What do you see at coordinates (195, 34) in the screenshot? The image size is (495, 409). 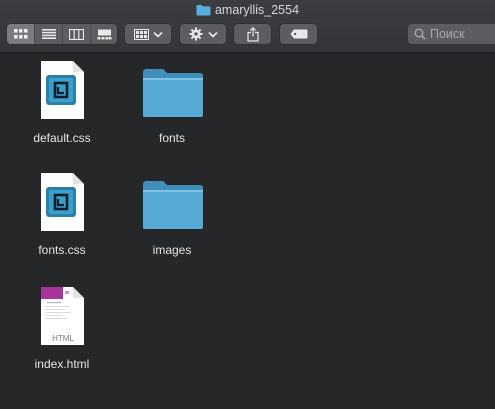 I see `gear-icon` at bounding box center [195, 34].